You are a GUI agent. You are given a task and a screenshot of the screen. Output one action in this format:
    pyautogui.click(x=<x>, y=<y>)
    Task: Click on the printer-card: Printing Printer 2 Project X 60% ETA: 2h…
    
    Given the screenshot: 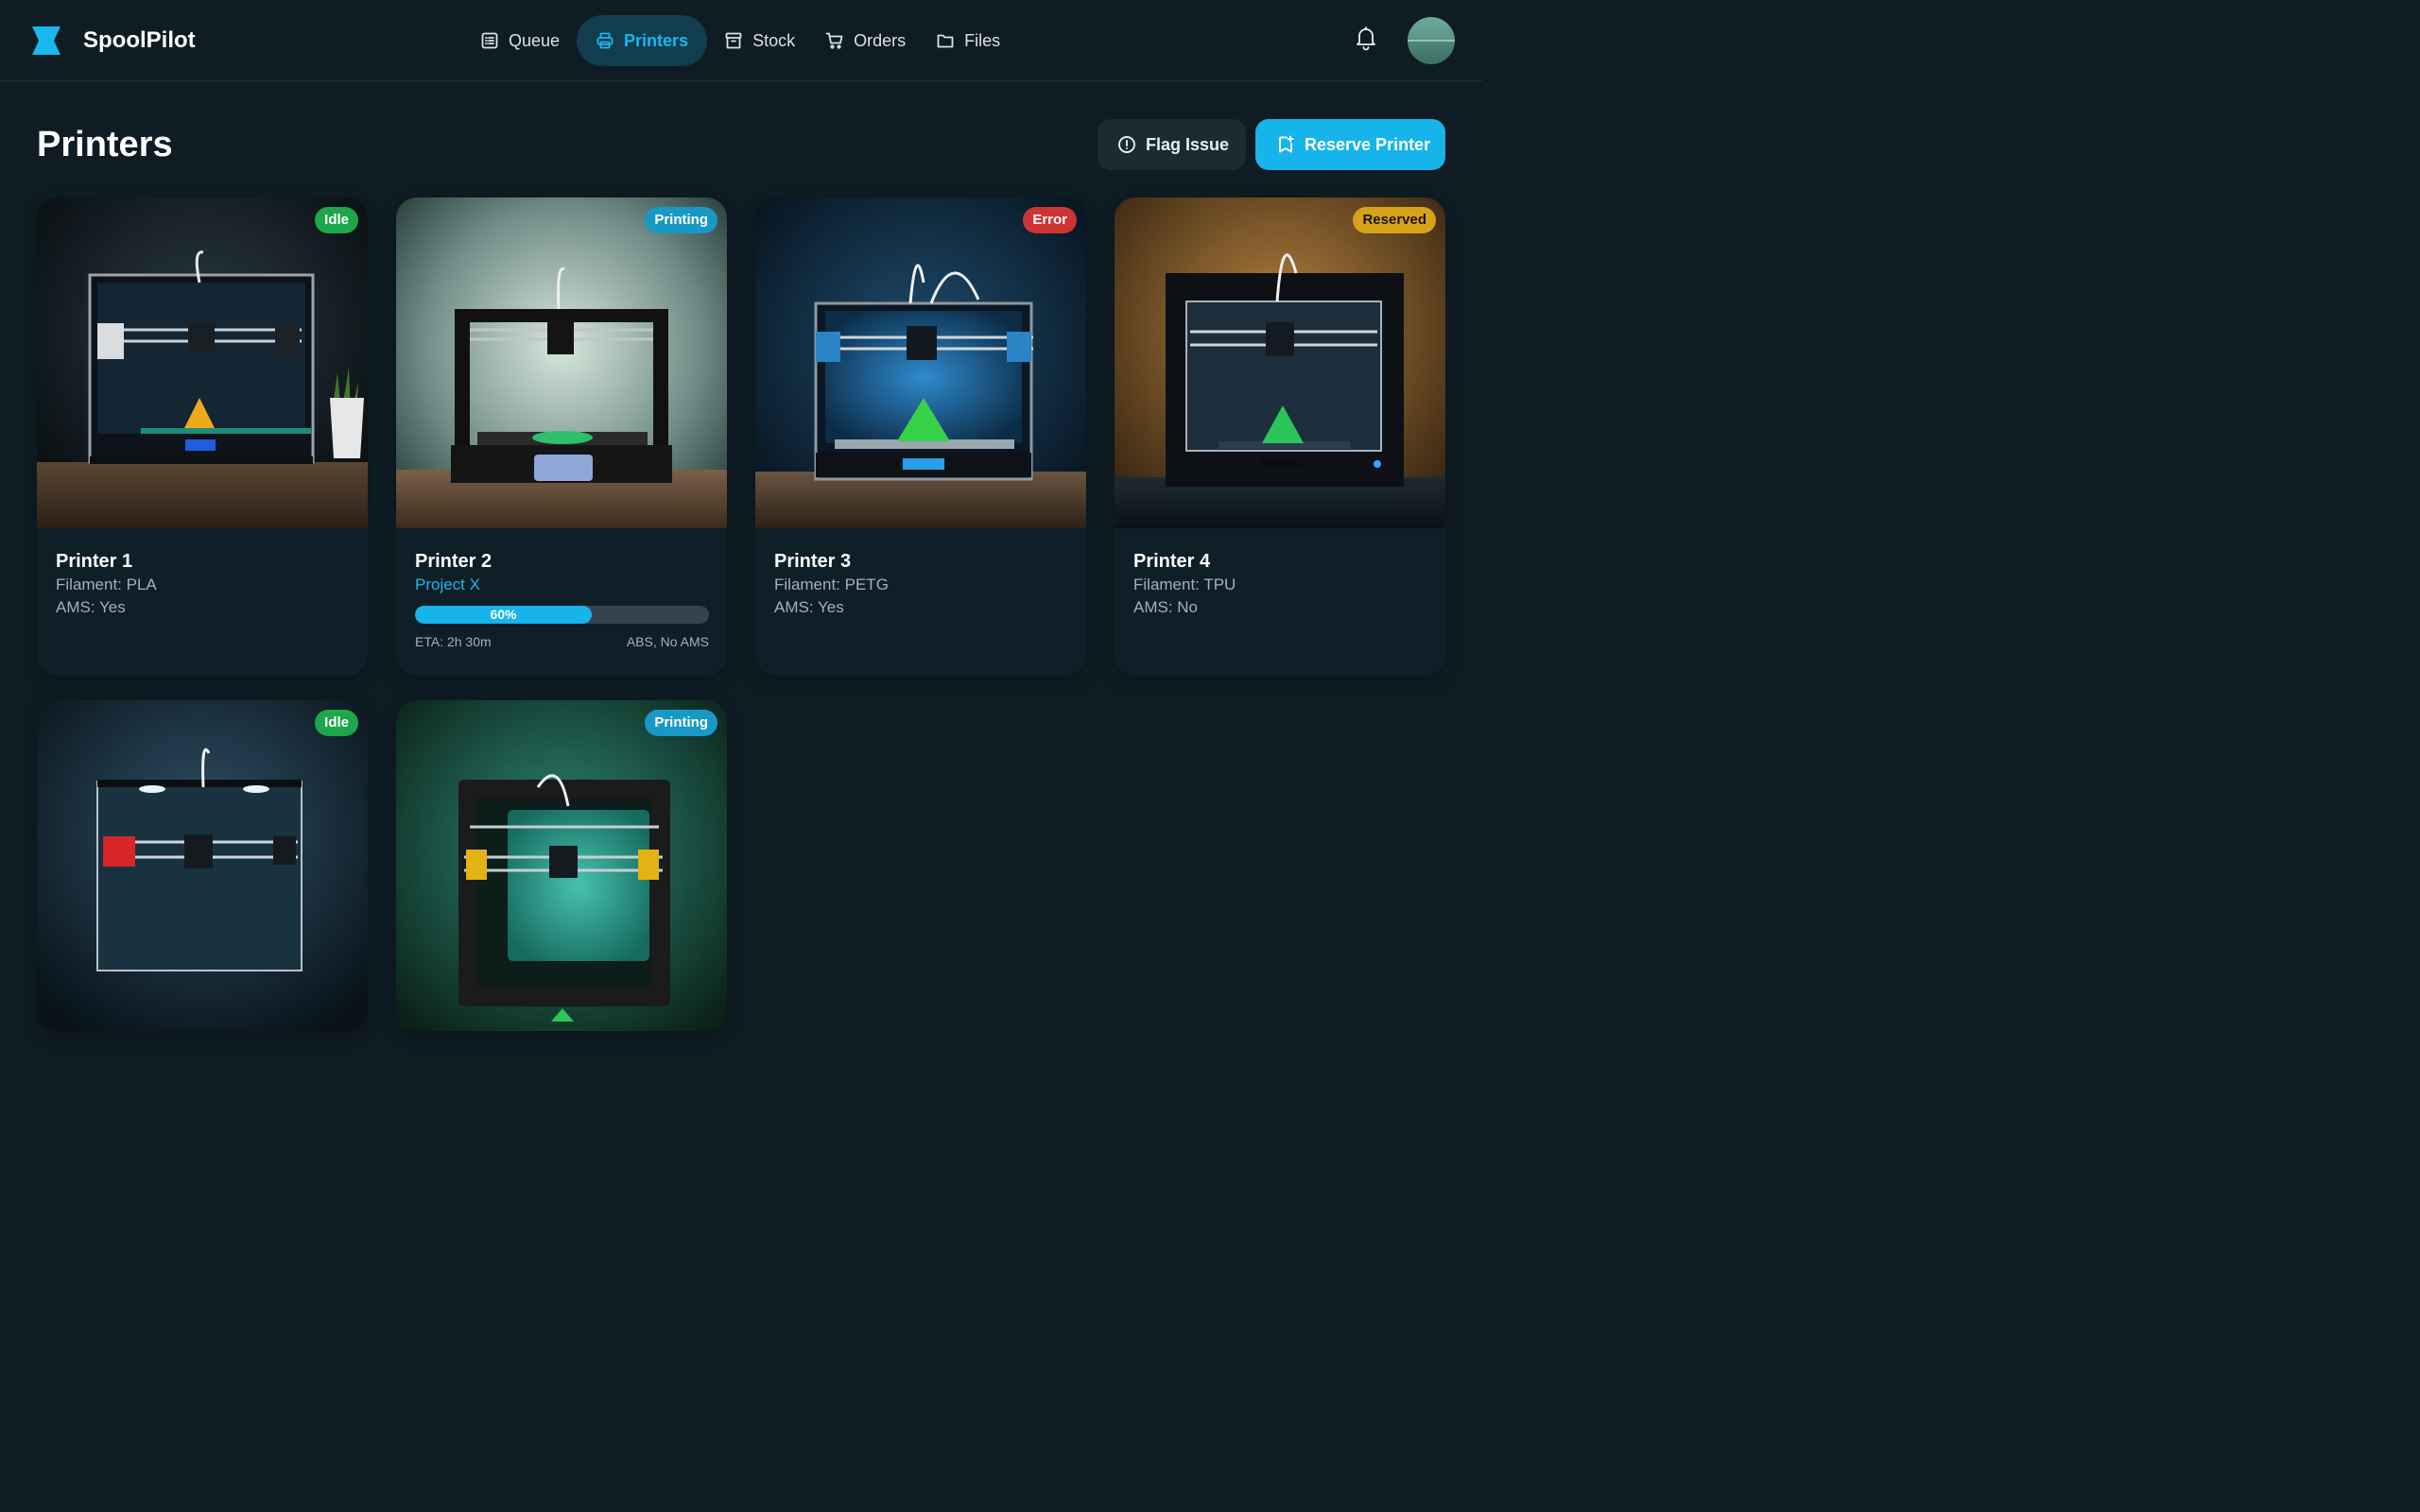 What is the action you would take?
    pyautogui.click(x=561, y=437)
    